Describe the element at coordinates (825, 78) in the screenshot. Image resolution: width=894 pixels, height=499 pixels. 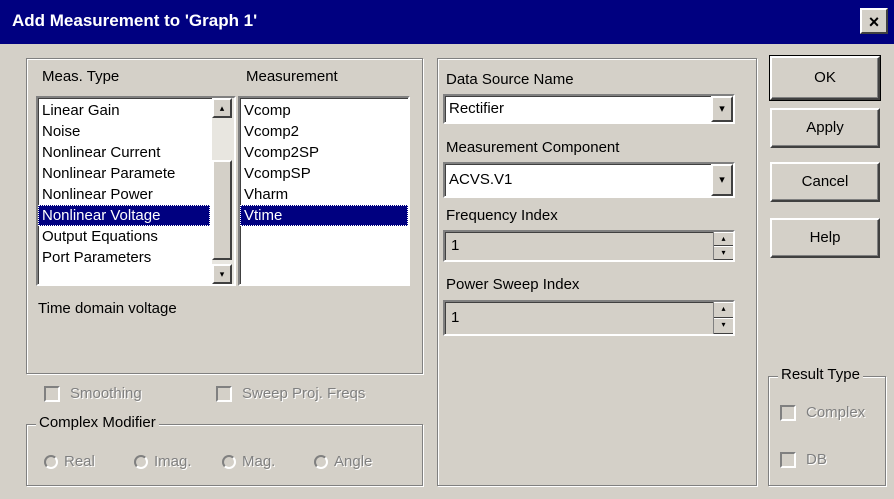
I see `ok-button: OK` at that location.